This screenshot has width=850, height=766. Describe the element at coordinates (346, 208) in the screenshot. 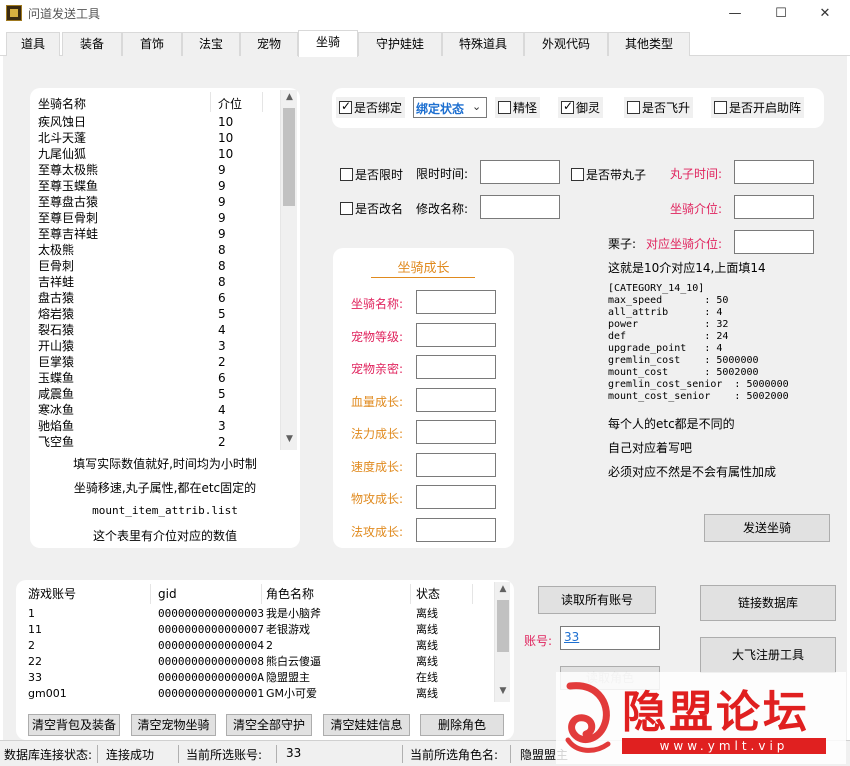

I see `checkbox-icon` at that location.